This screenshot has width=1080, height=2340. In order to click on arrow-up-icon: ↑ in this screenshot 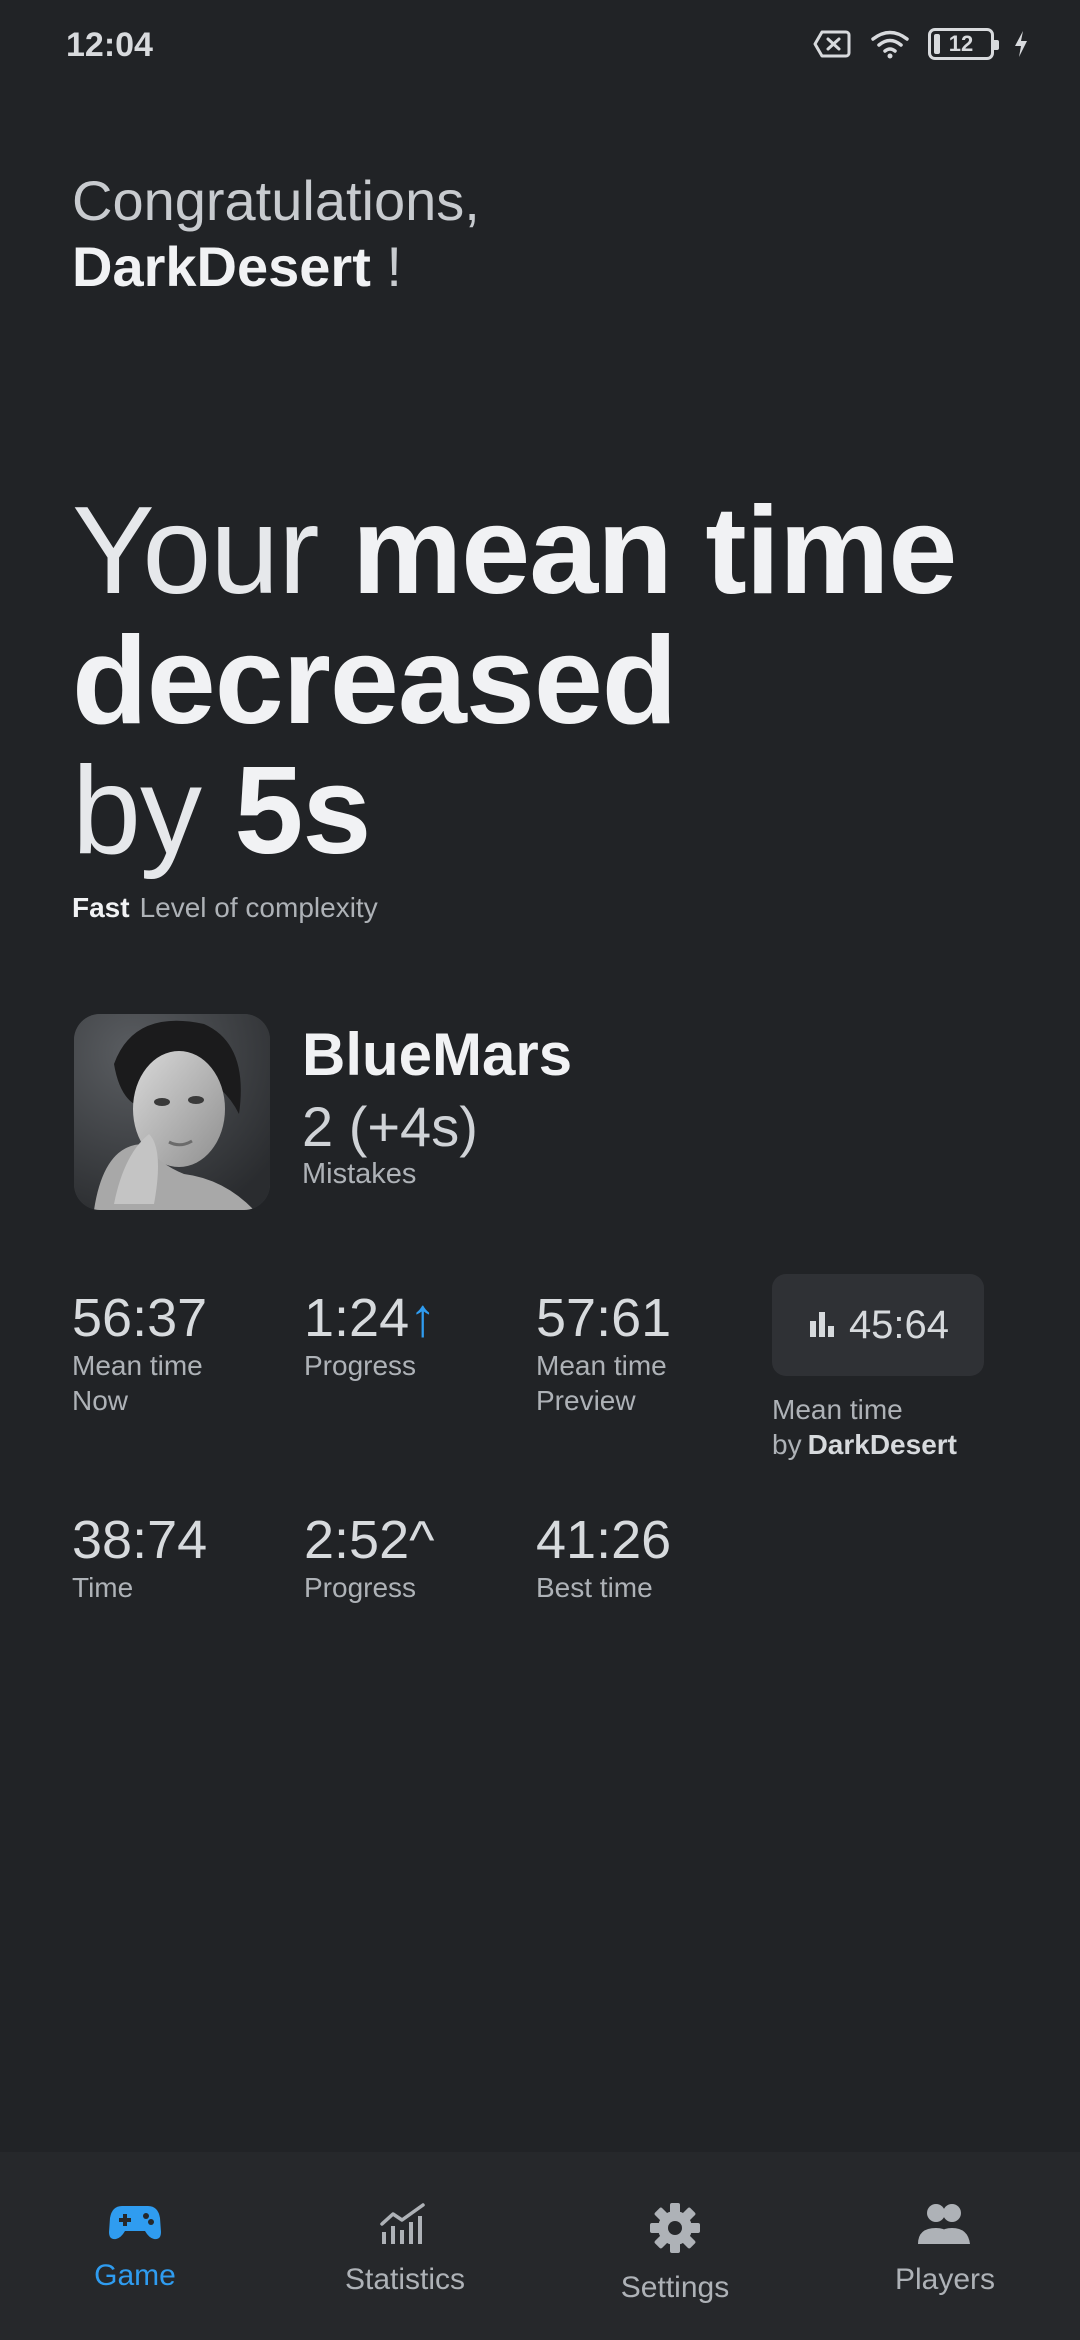, I will do `click(423, 1318)`.